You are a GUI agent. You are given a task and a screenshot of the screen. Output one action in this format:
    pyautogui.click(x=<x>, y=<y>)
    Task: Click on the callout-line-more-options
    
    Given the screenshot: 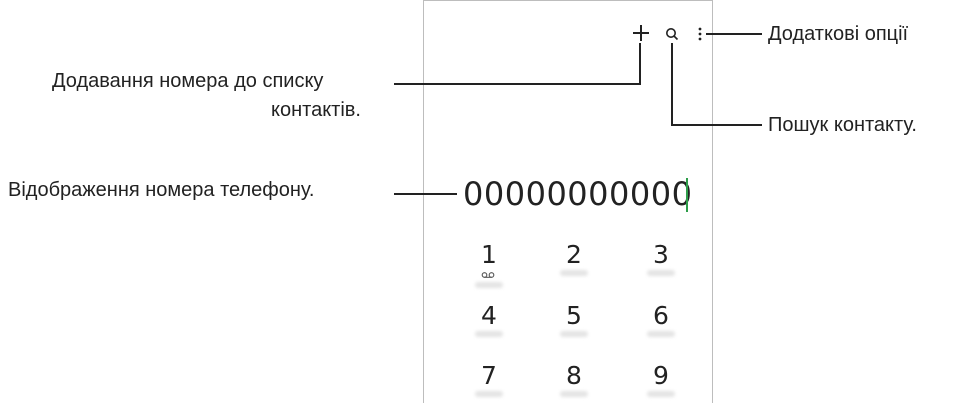 What is the action you would take?
    pyautogui.click(x=734, y=34)
    